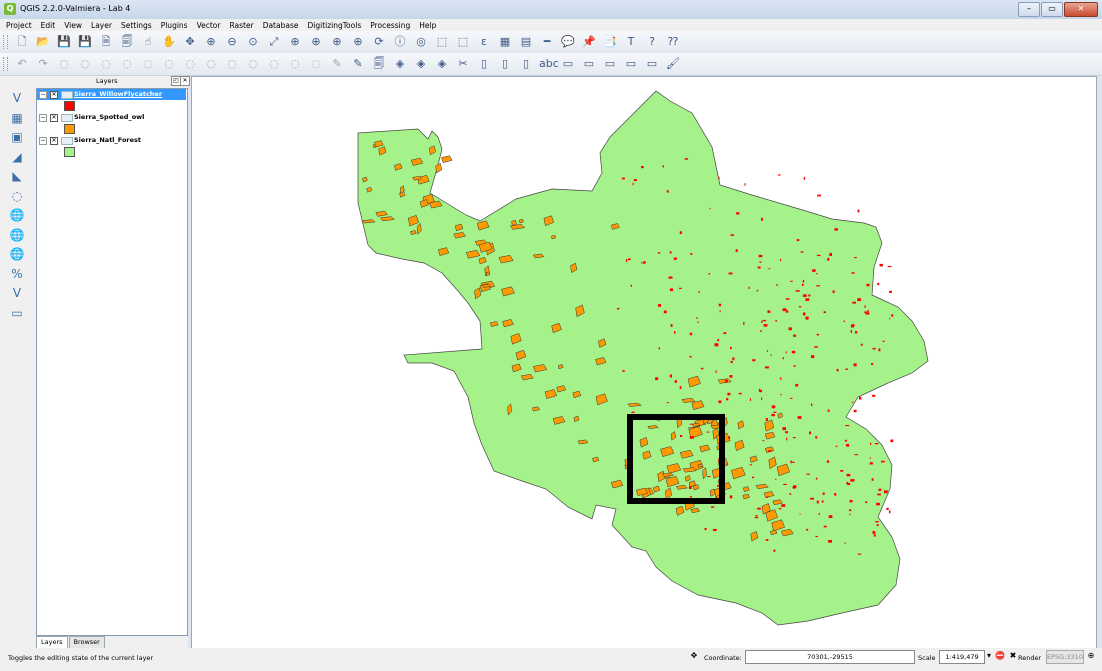 The height and width of the screenshot is (671, 1102). Describe the element at coordinates (962, 657) in the screenshot. I see `scale-field: 1:419,479` at that location.